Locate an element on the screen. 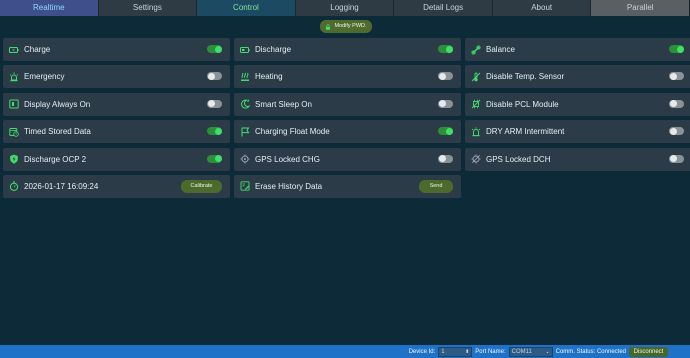 This screenshot has width=690, height=358. tab-settings: Settings is located at coordinates (148, 8).